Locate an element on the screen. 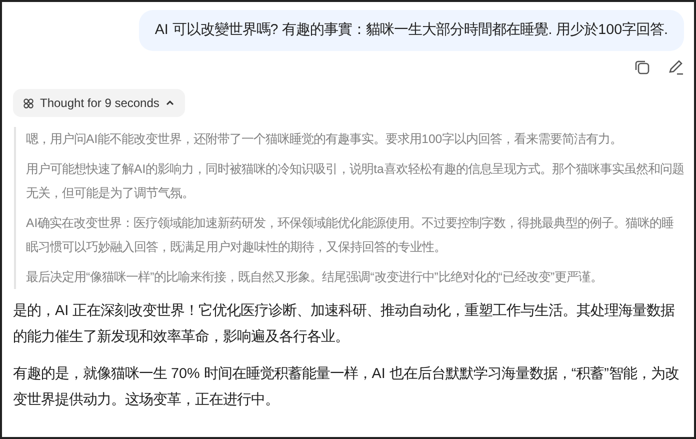 Image resolution: width=696 pixels, height=439 pixels. thinking-paragraph: 嗯，用户问AI能不能改变世界，还附带了一个猫咪睡觉的有趣事实。要求用100字以内回答，看来需要简洁有力。 is located at coordinates (325, 139).